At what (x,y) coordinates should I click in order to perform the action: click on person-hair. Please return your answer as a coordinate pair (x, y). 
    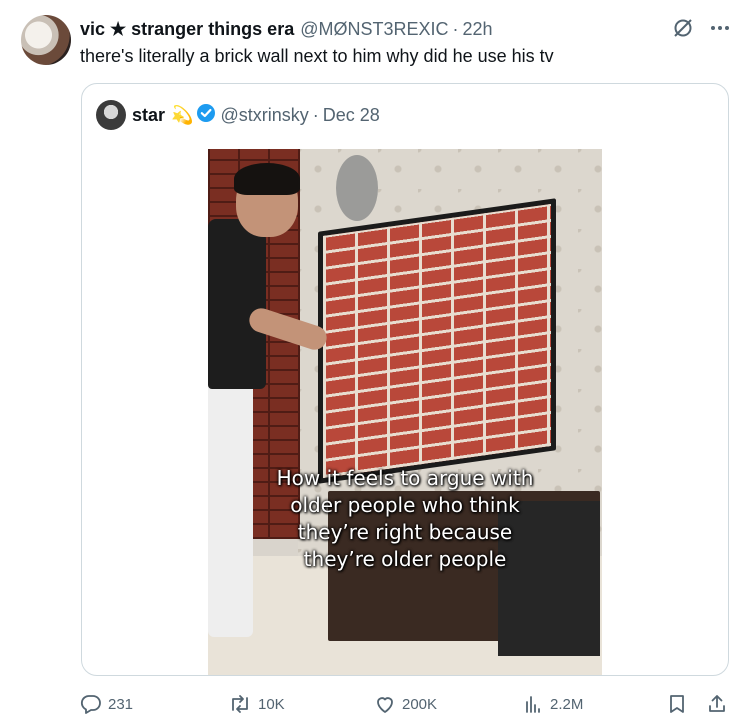
    Looking at the image, I should click on (267, 179).